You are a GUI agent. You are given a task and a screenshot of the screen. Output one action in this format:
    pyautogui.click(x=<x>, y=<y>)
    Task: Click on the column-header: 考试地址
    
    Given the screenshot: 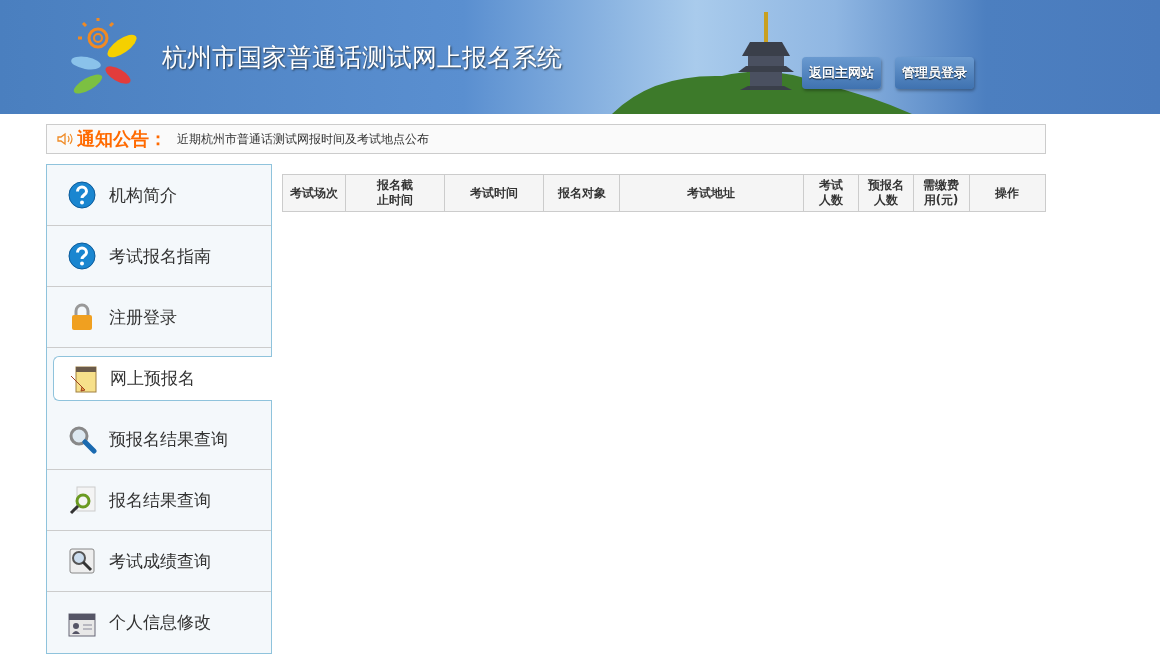 What is the action you would take?
    pyautogui.click(x=711, y=193)
    